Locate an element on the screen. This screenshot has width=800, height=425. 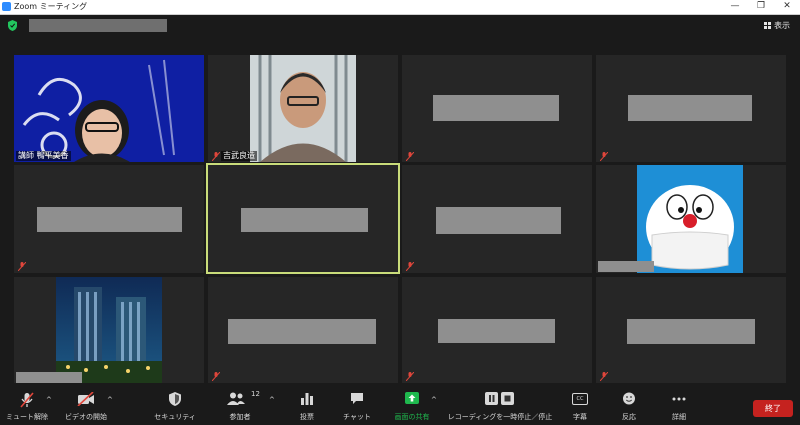
polls-button: 投票 is located at coordinates (307, 405).